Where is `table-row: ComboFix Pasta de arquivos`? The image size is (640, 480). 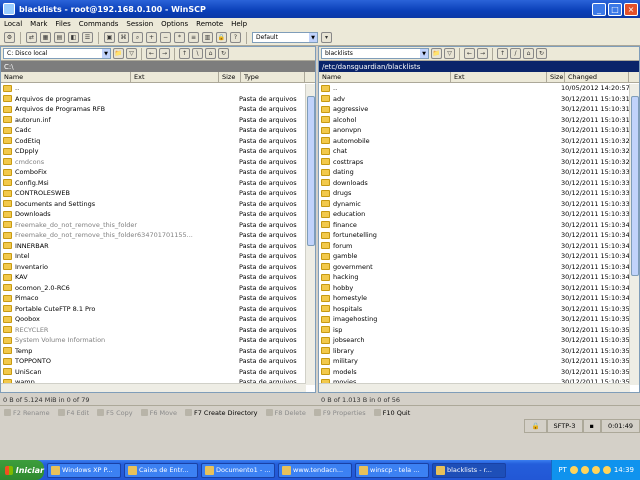
table-row: ComboFix Pasta de arquivos is located at coordinates (158, 172).